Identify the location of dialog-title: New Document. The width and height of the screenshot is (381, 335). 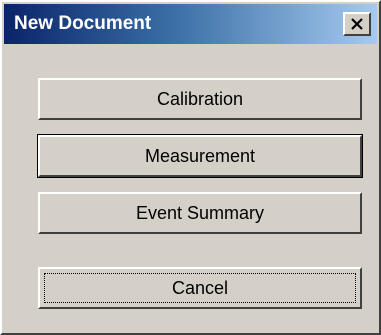
(83, 23).